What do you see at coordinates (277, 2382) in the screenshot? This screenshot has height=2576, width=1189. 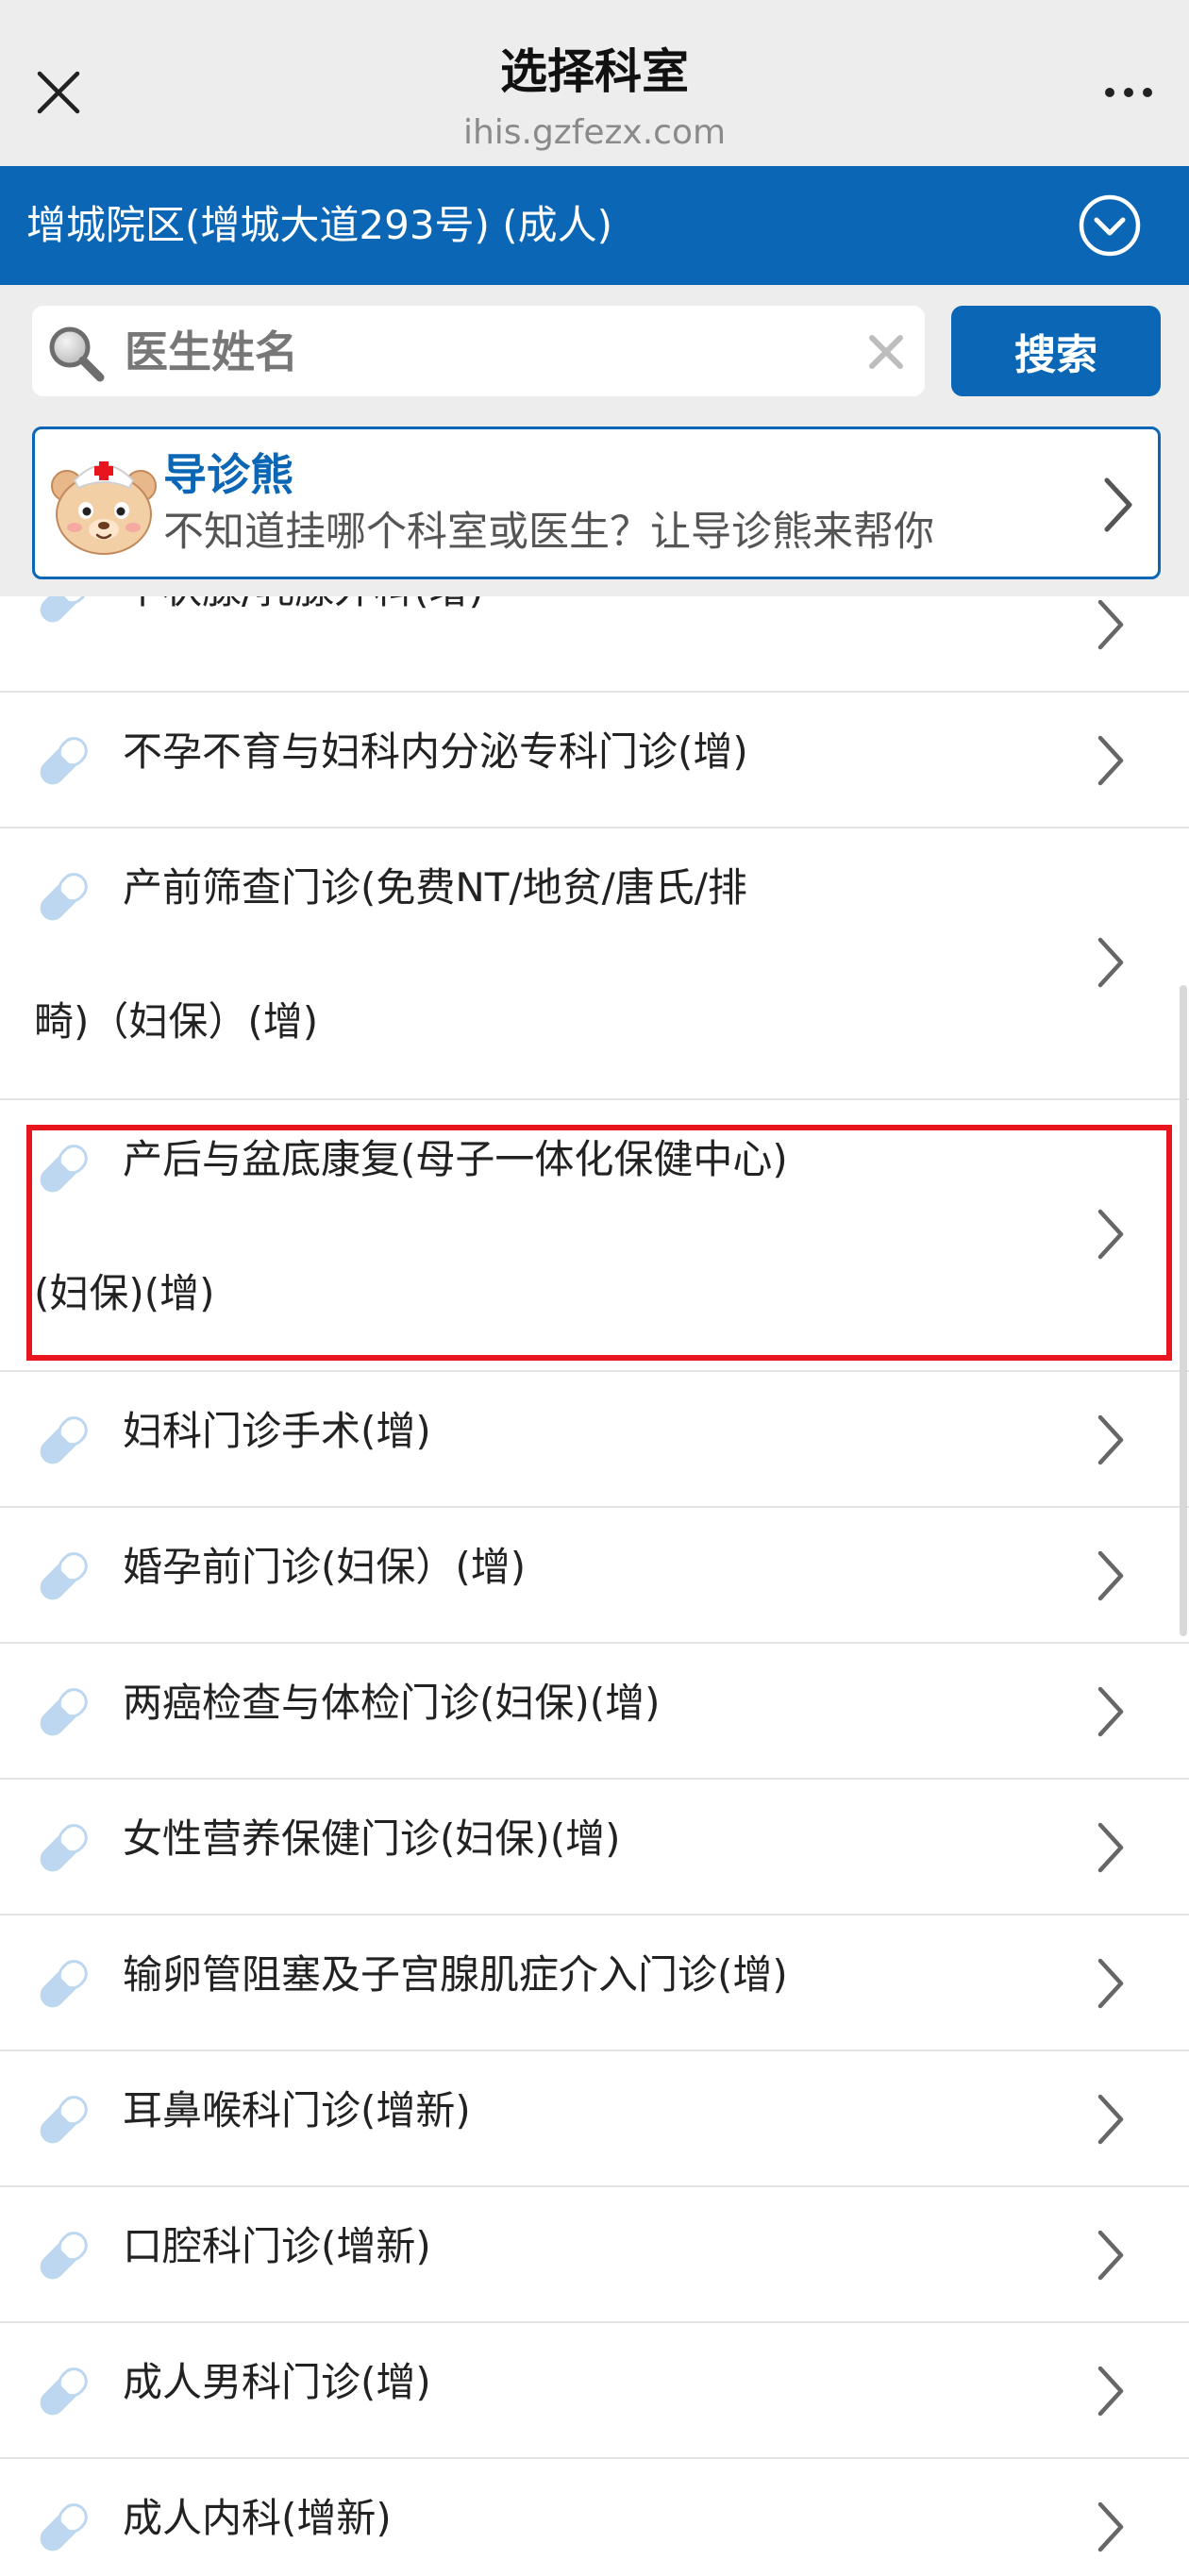 I see `department-name: 成人男科门诊(增)` at bounding box center [277, 2382].